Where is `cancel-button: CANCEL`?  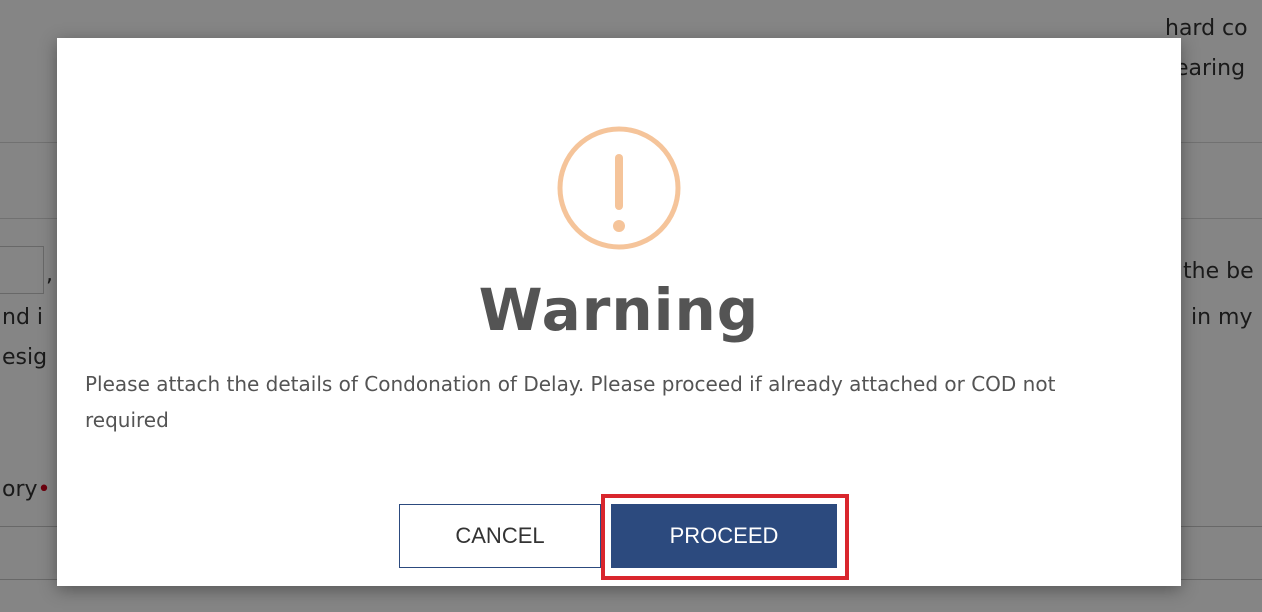 cancel-button: CANCEL is located at coordinates (500, 536).